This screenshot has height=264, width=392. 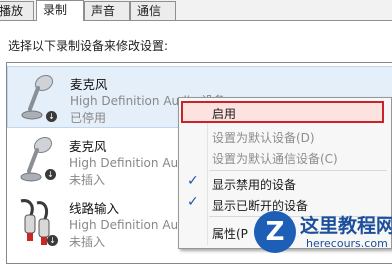 What do you see at coordinates (275, 158) in the screenshot?
I see `menu-item-set-default-comm: 设置为默认通信设备(C)` at bounding box center [275, 158].